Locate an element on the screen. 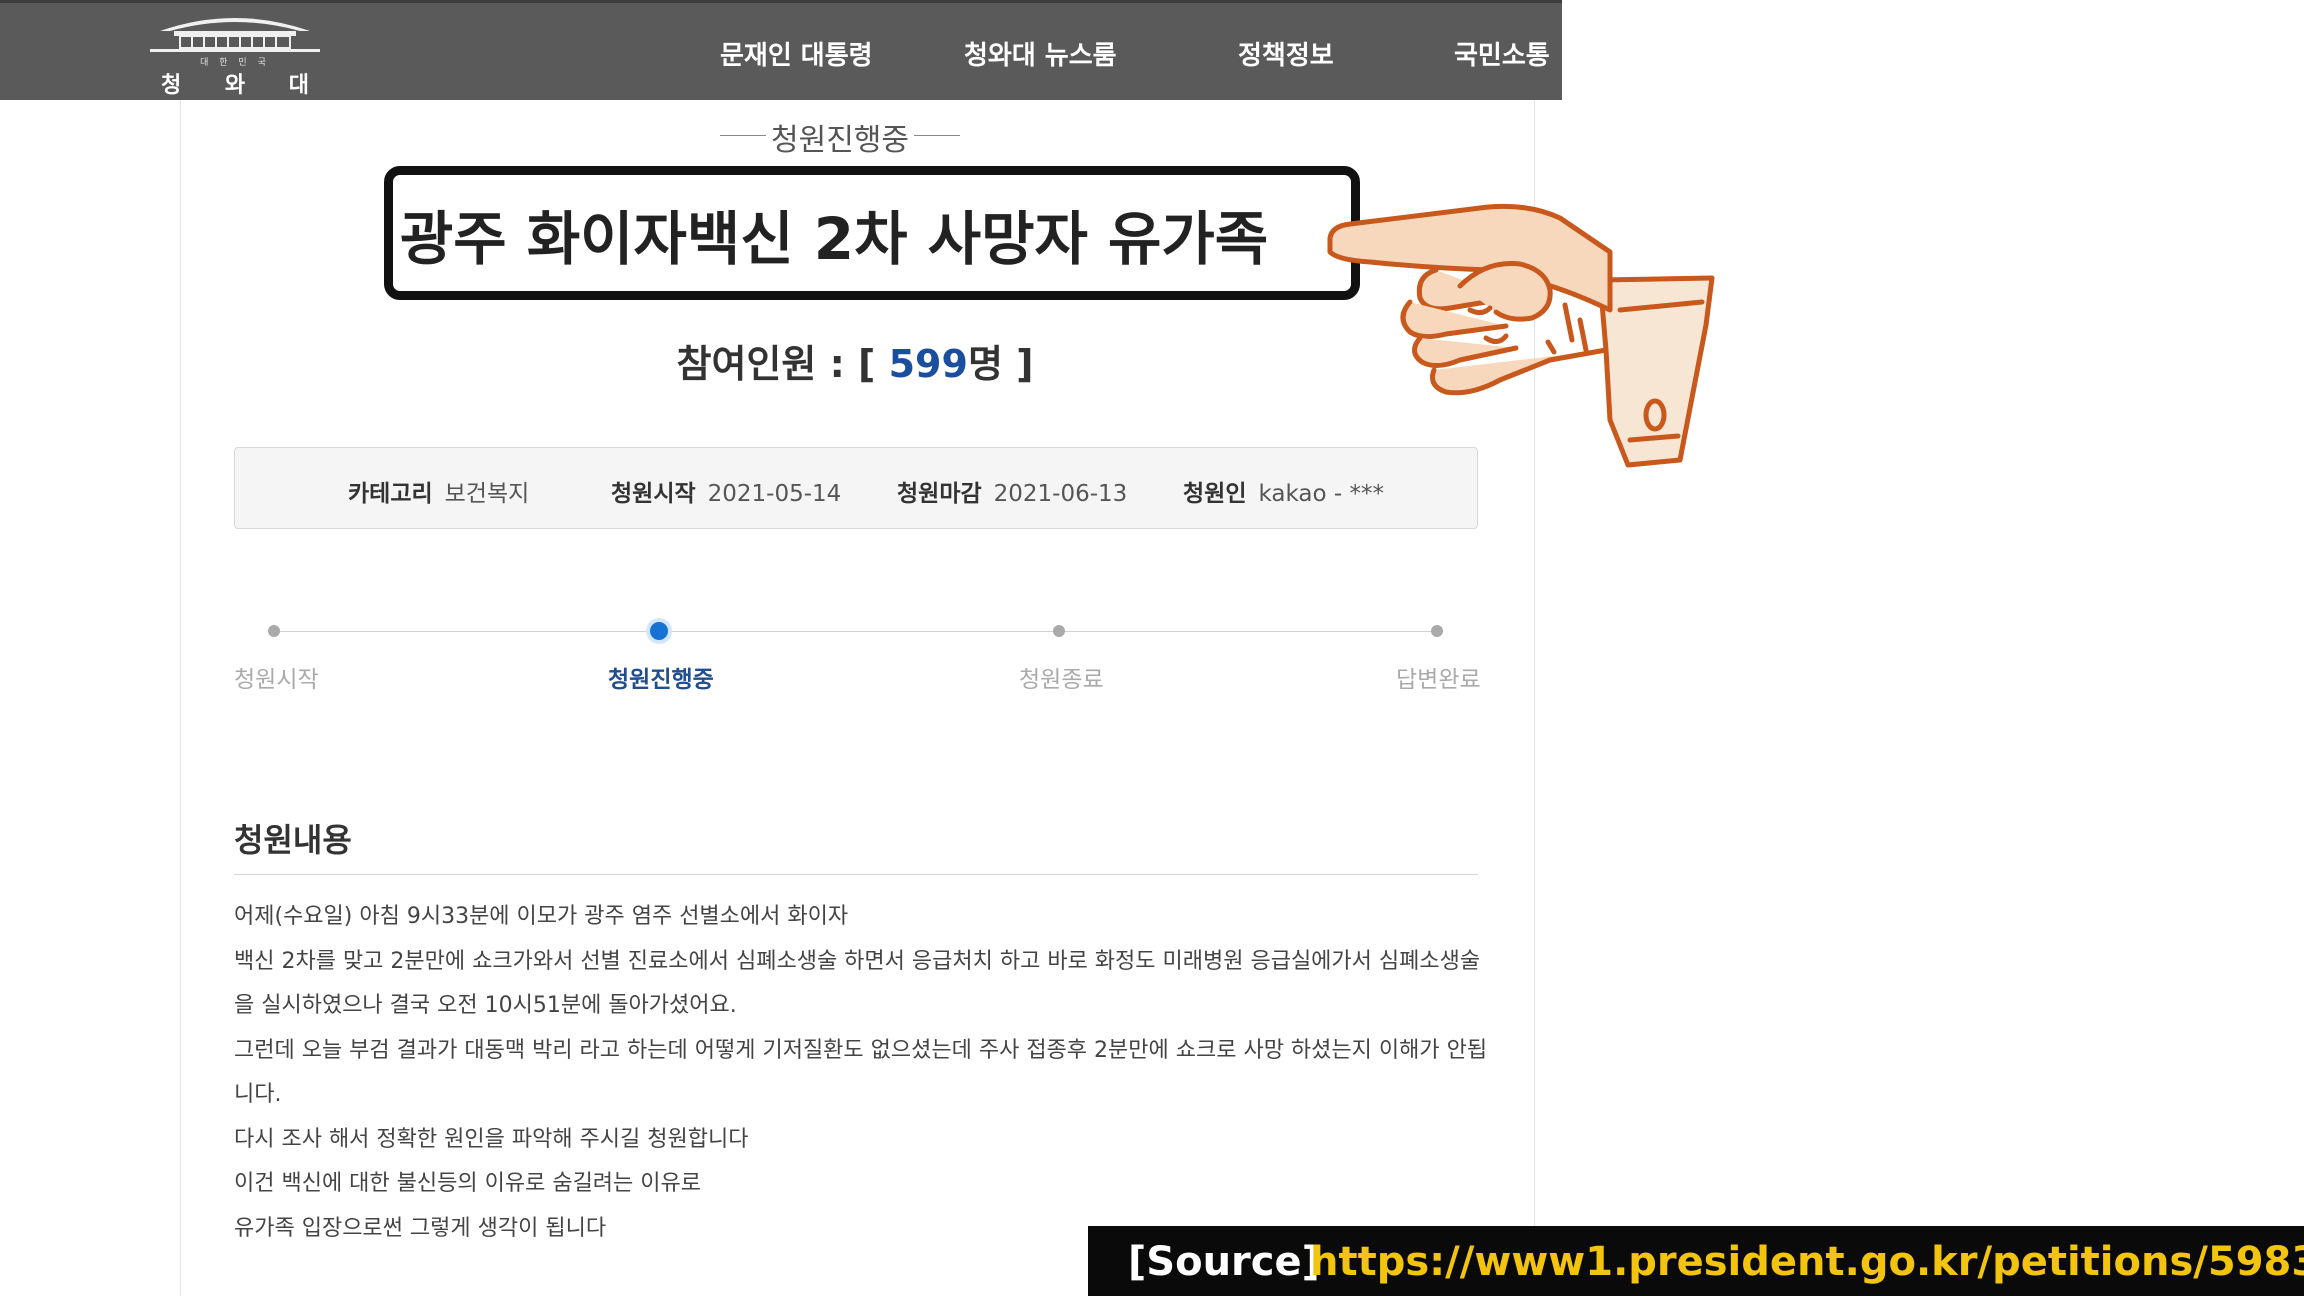 The width and height of the screenshot is (2304, 1296). content-line: 어제(수요일) 아침 9시33분에 이모가 광주 염주 선별소에서 화이자 is located at coordinates (541, 916).